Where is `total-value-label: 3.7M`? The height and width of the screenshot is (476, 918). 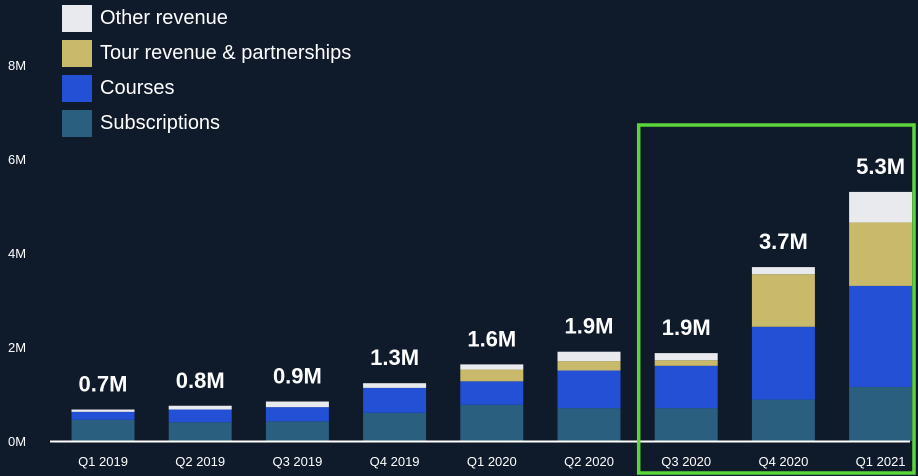
total-value-label: 3.7M is located at coordinates (783, 241).